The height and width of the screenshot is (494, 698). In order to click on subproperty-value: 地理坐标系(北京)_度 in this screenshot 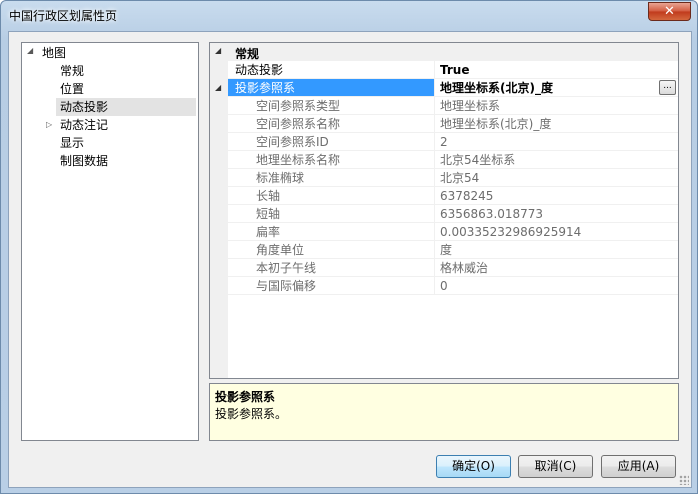, I will do `click(556, 124)`.